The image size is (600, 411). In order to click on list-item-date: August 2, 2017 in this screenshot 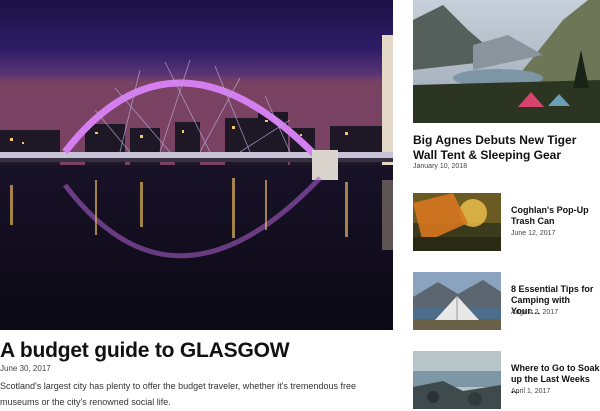, I will do `click(535, 312)`.